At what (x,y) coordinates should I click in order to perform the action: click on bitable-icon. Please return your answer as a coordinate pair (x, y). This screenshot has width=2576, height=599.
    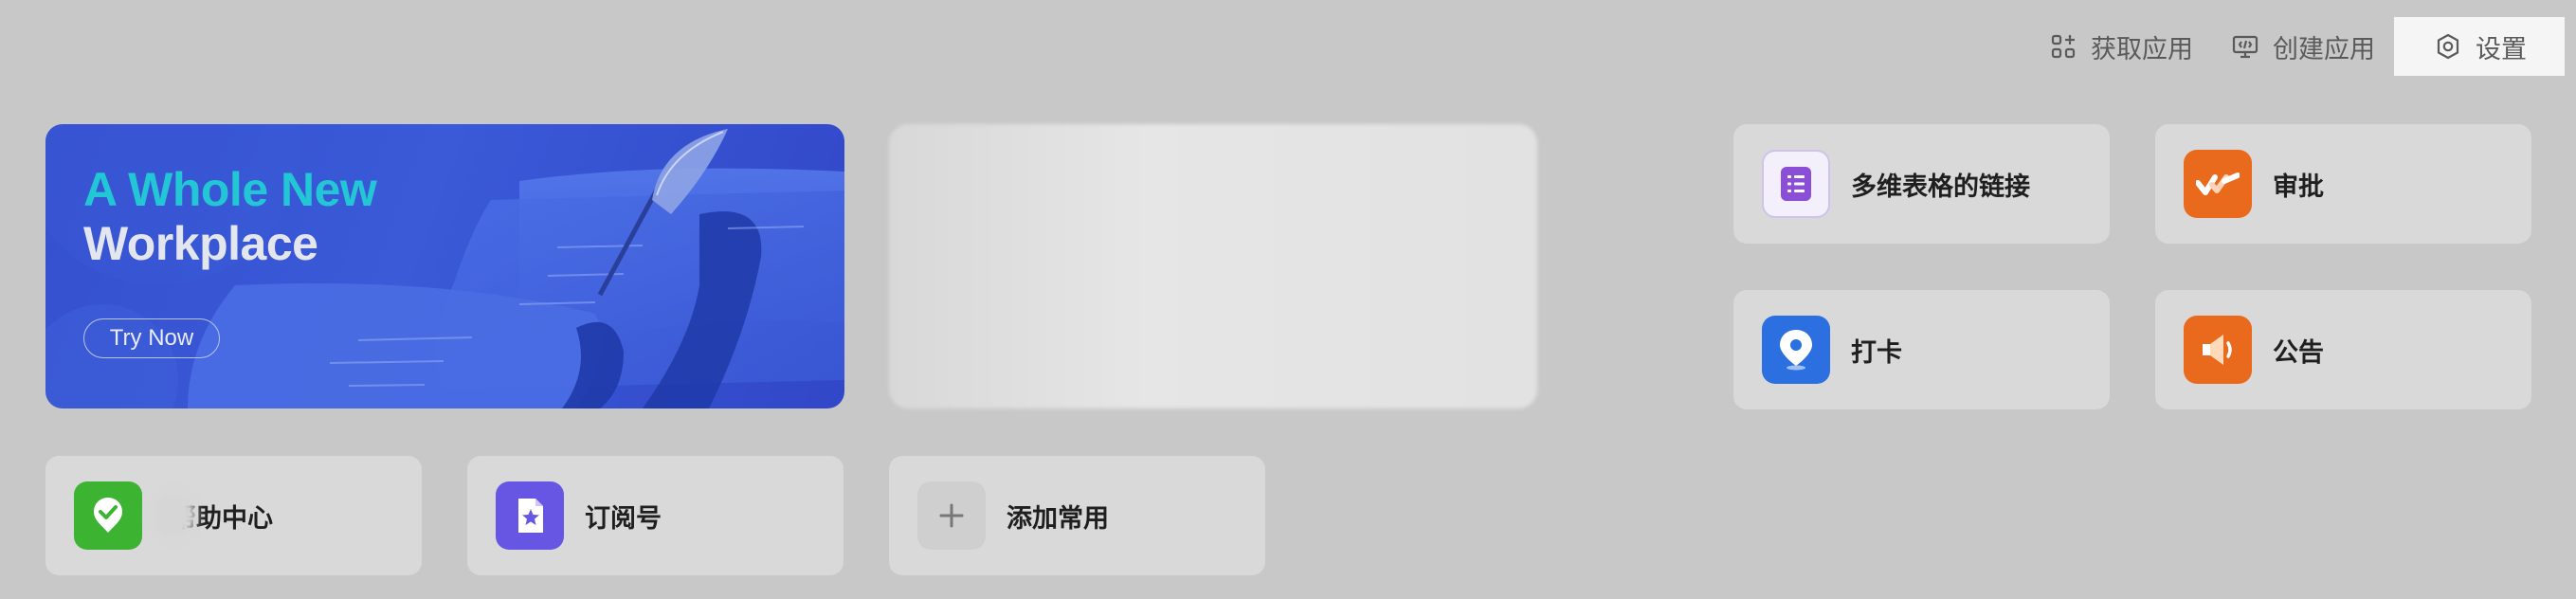
    Looking at the image, I should click on (1796, 184).